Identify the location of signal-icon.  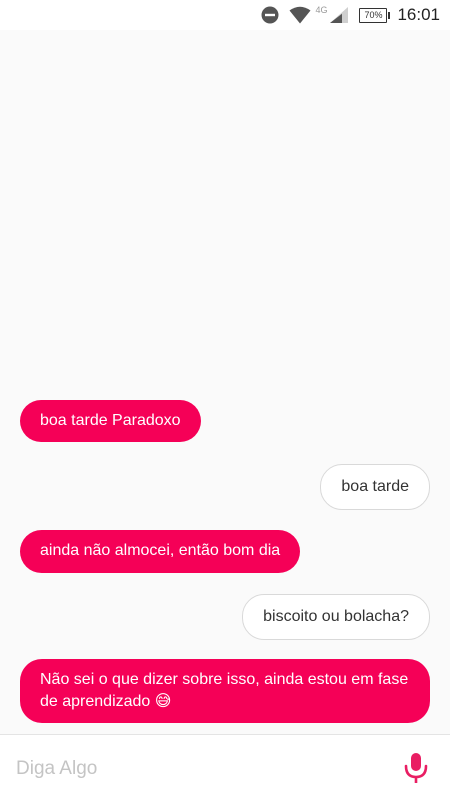
(339, 15).